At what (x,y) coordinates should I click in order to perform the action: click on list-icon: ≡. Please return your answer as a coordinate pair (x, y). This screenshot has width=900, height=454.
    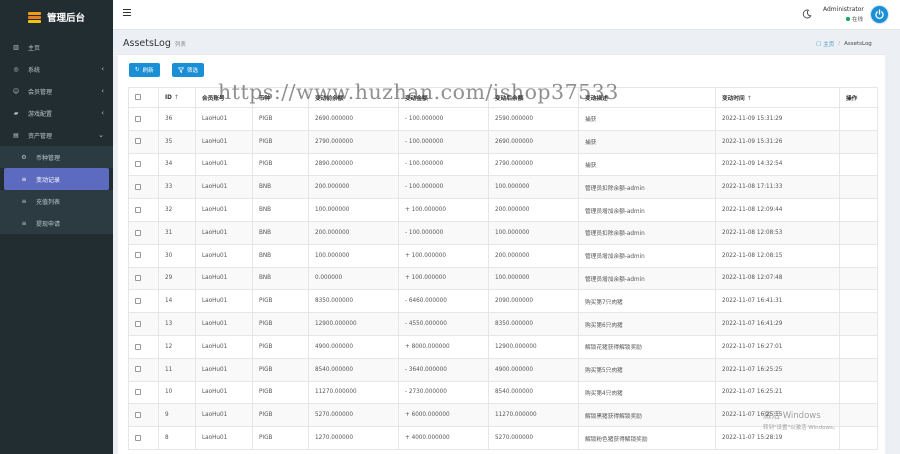
    Looking at the image, I should click on (24, 179).